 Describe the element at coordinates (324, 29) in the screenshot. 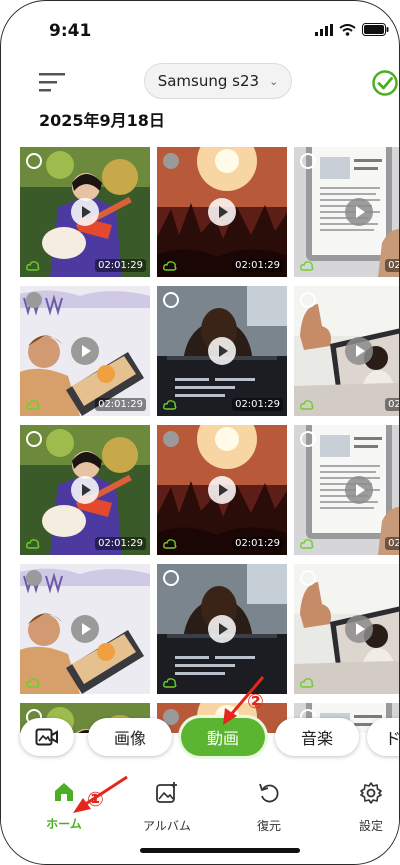

I see `signal-icon` at that location.